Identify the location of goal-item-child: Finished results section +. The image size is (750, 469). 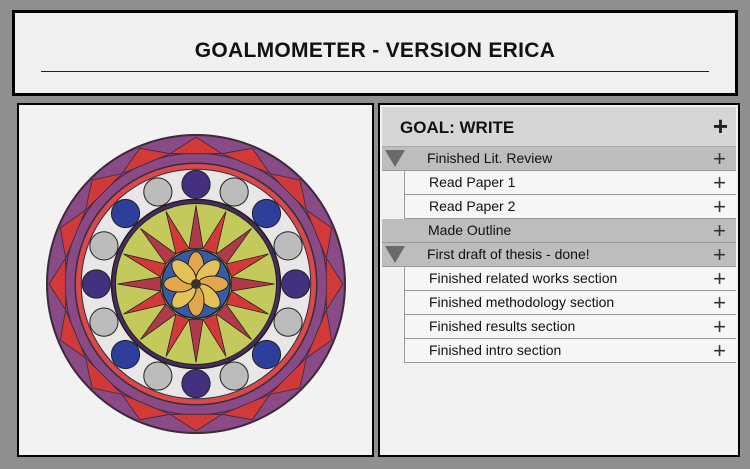
(570, 327).